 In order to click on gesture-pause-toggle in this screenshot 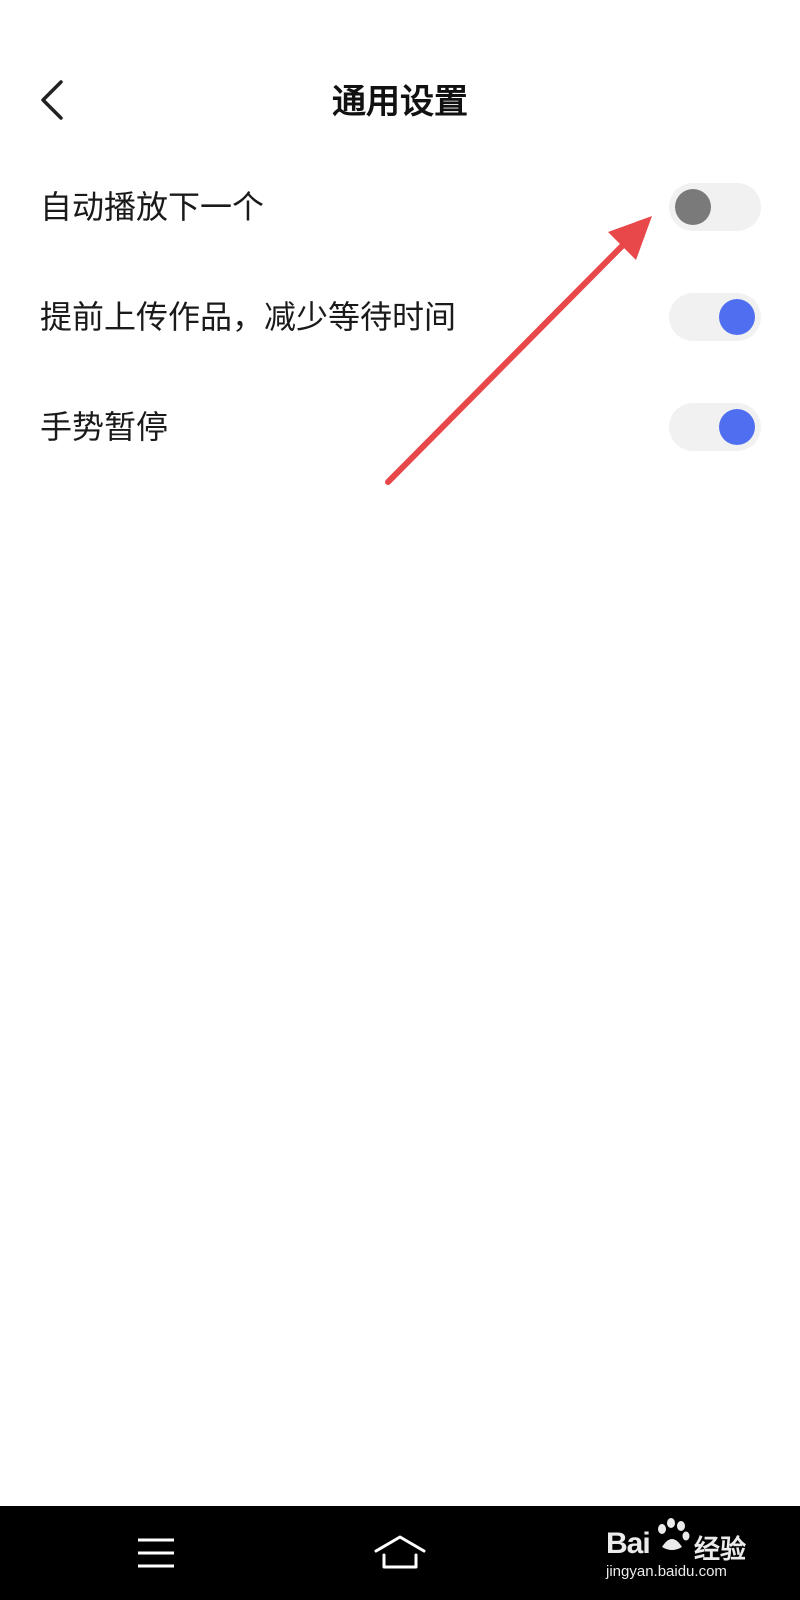, I will do `click(715, 427)`.